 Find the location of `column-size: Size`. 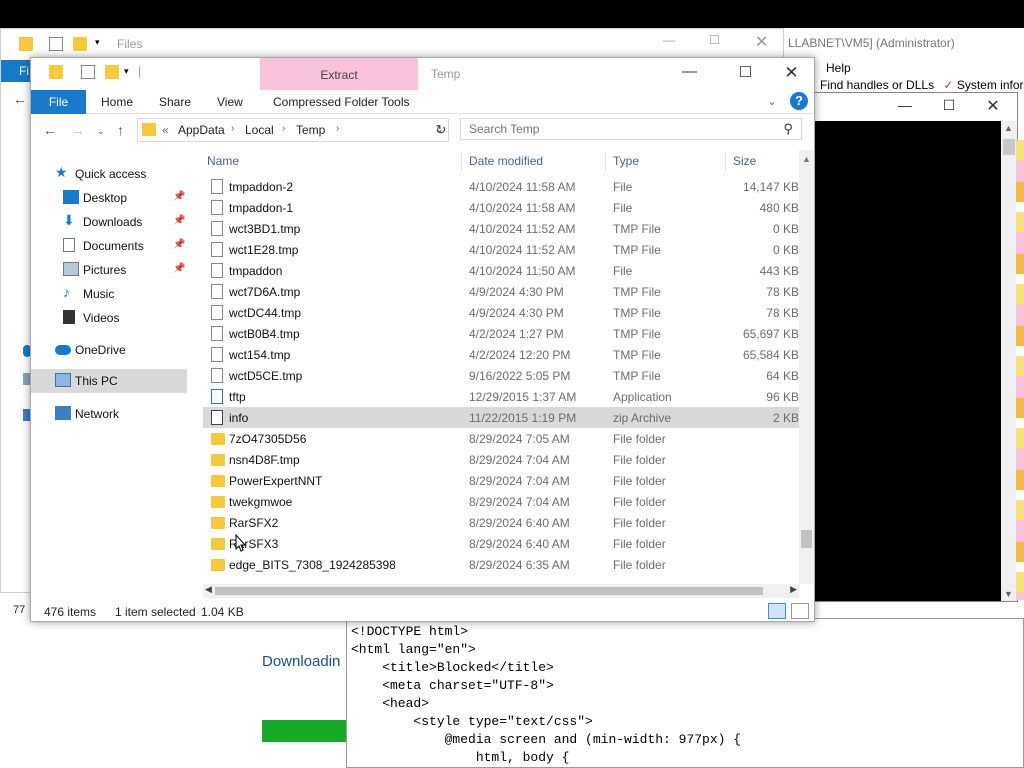

column-size: Size is located at coordinates (744, 161).